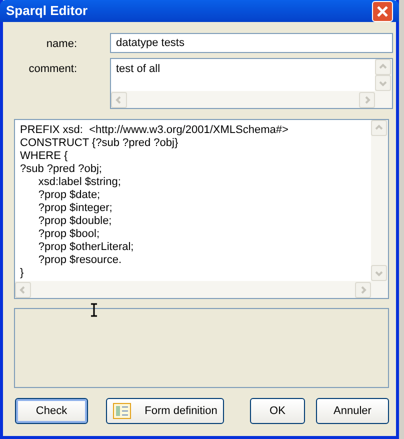 The width and height of the screenshot is (404, 439). Describe the element at coordinates (47, 11) in the screenshot. I see `window-title: Sparql Editor` at that location.